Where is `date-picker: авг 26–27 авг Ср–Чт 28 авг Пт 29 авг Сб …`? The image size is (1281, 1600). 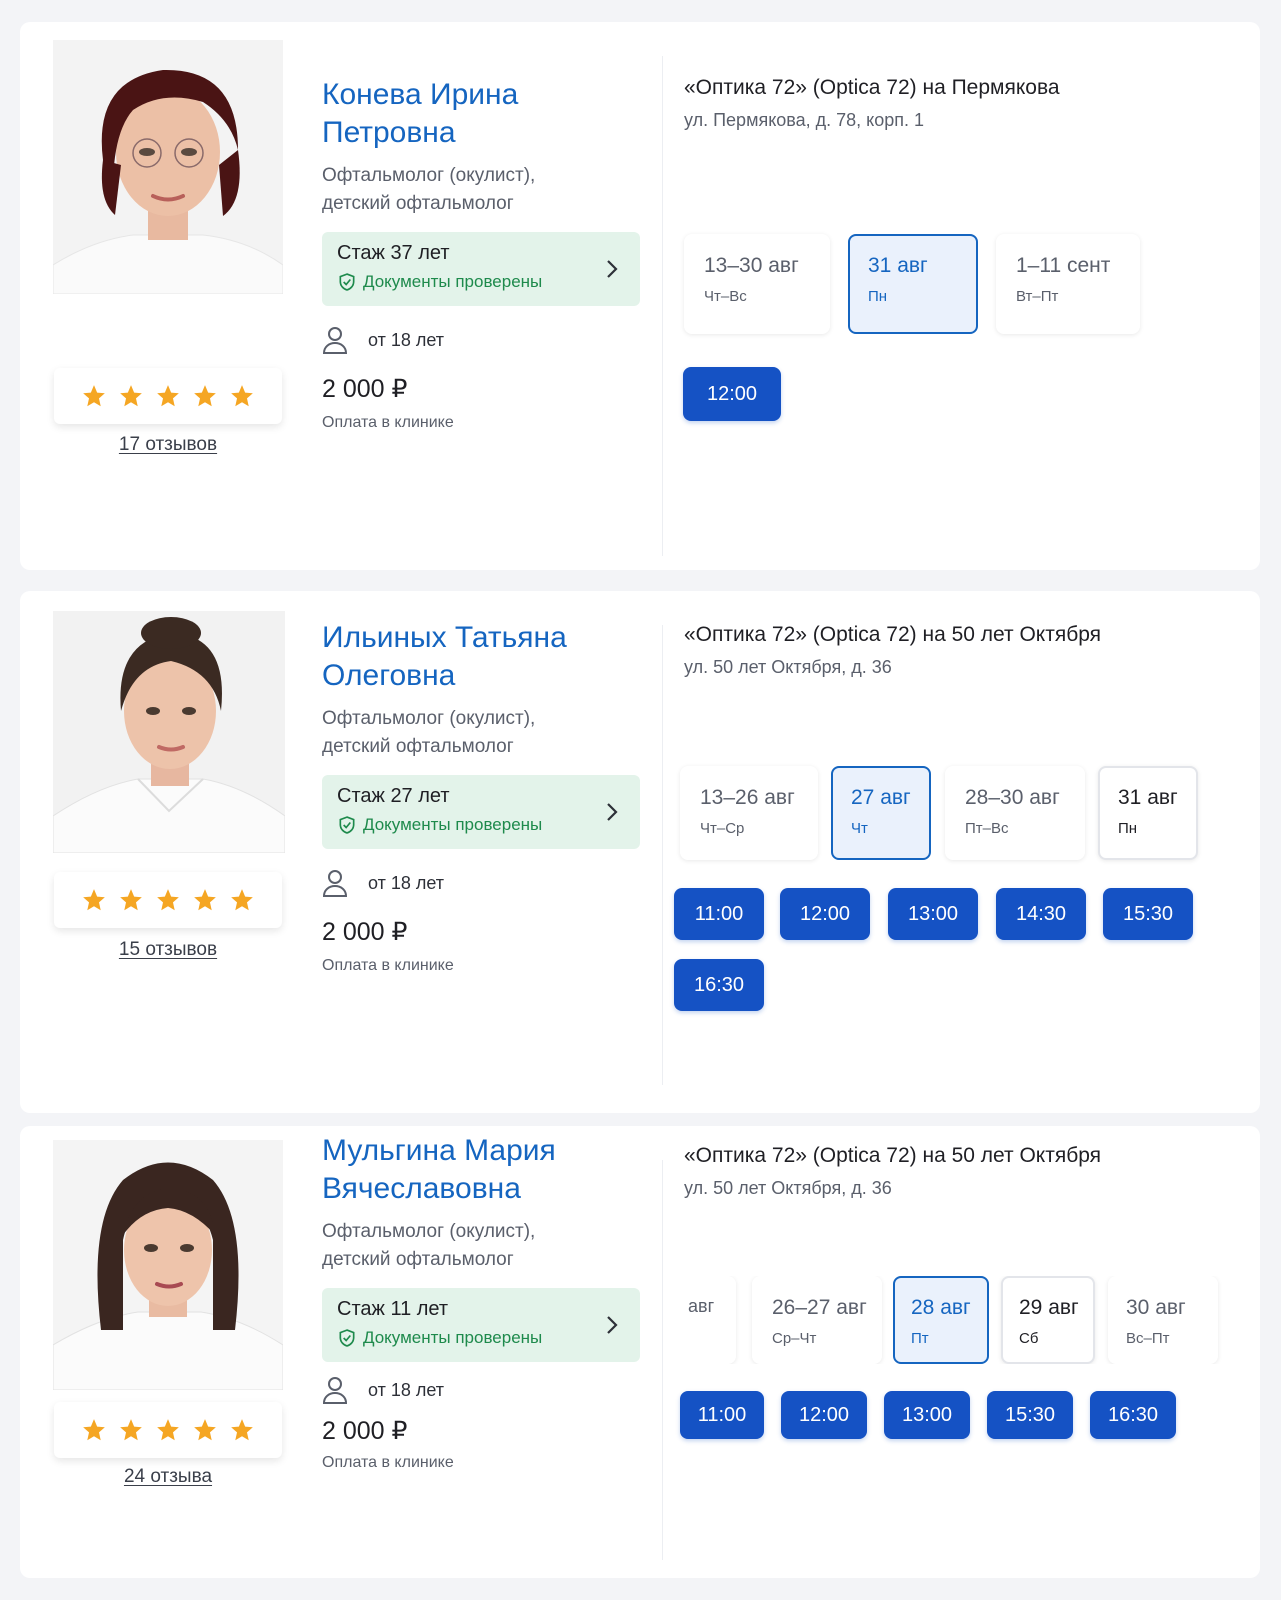 date-picker: авг 26–27 авг Ср–Чт 28 авг Пт 29 авг Сб … is located at coordinates (952, 1320).